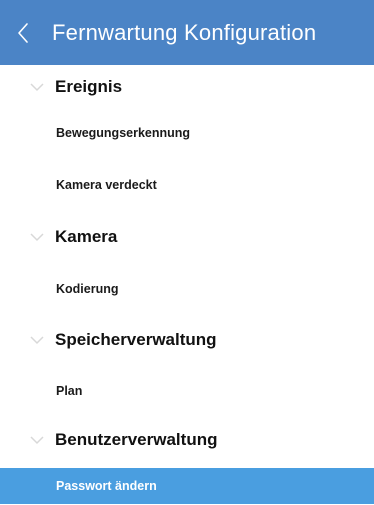 This screenshot has width=374, height=505. Describe the element at coordinates (87, 289) in the screenshot. I see `menu-item-label: Kodierung` at that location.